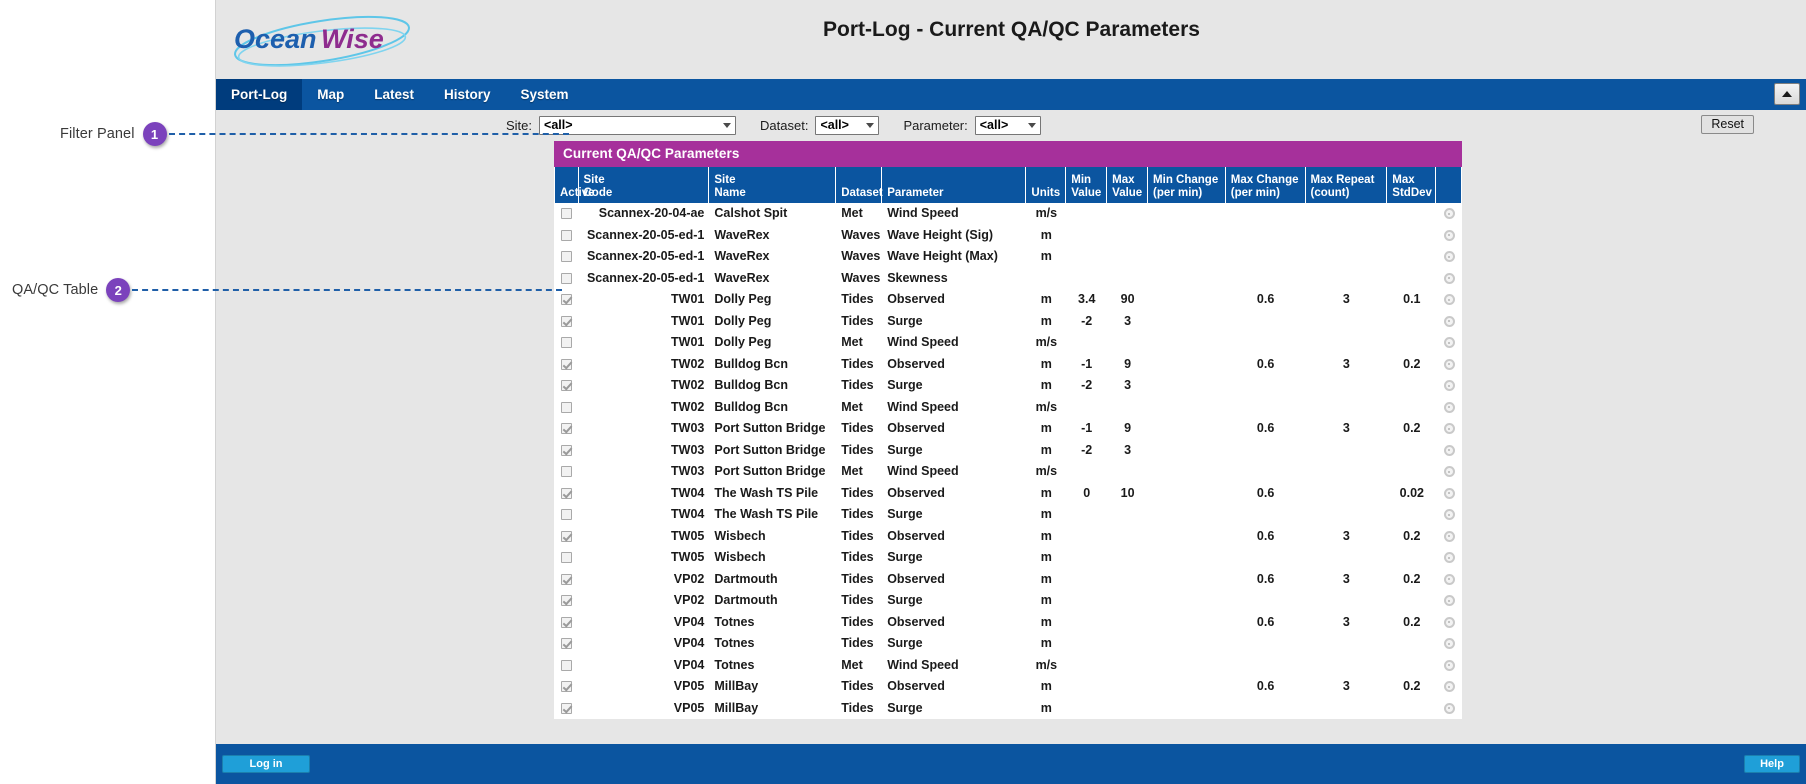 The height and width of the screenshot is (784, 1806). I want to click on column-header-5: Units, so click(1046, 185).